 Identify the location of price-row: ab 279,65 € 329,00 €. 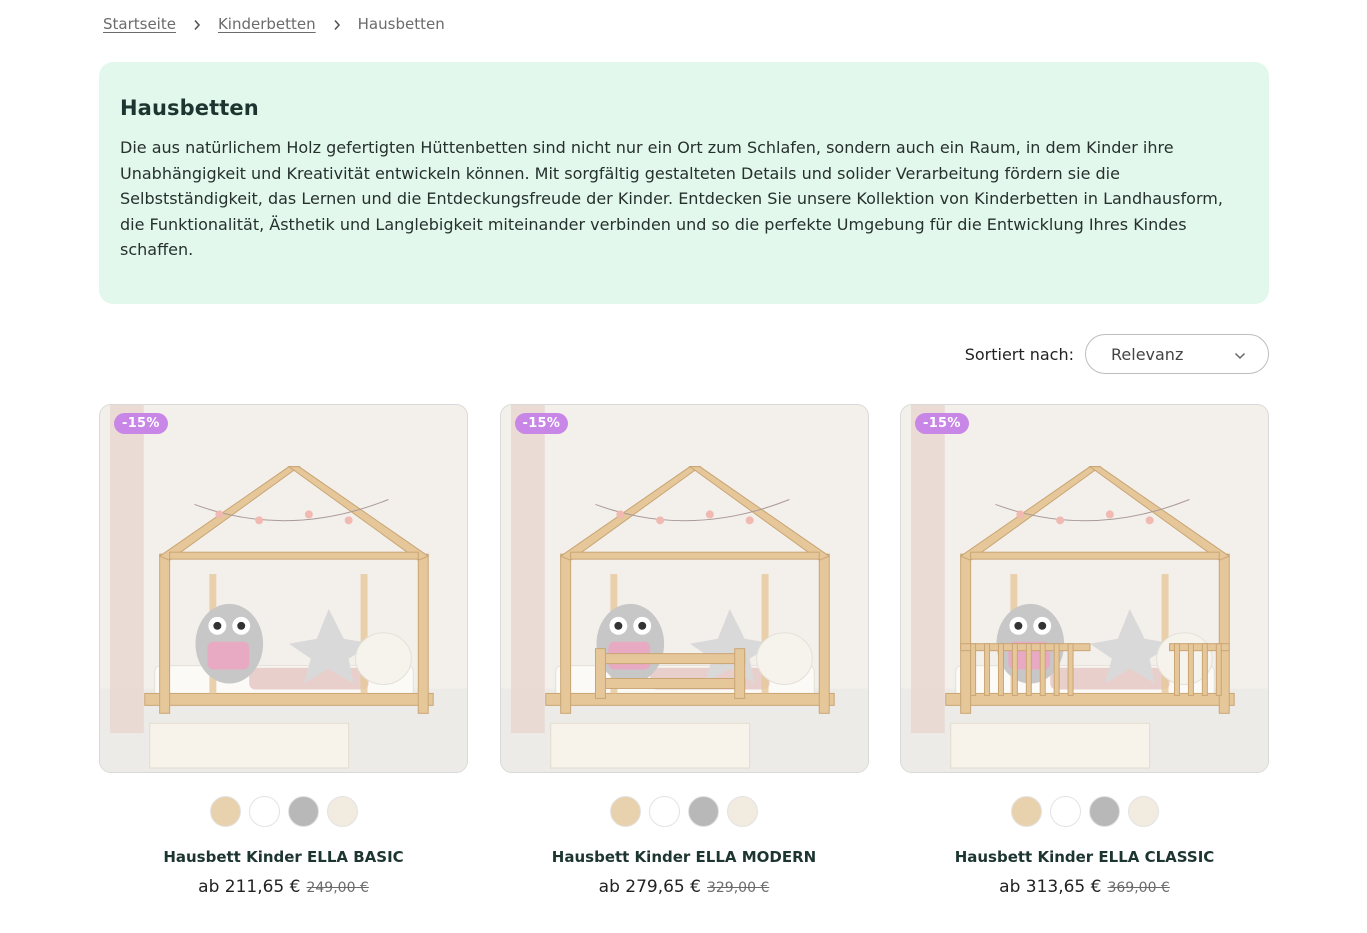
(684, 887).